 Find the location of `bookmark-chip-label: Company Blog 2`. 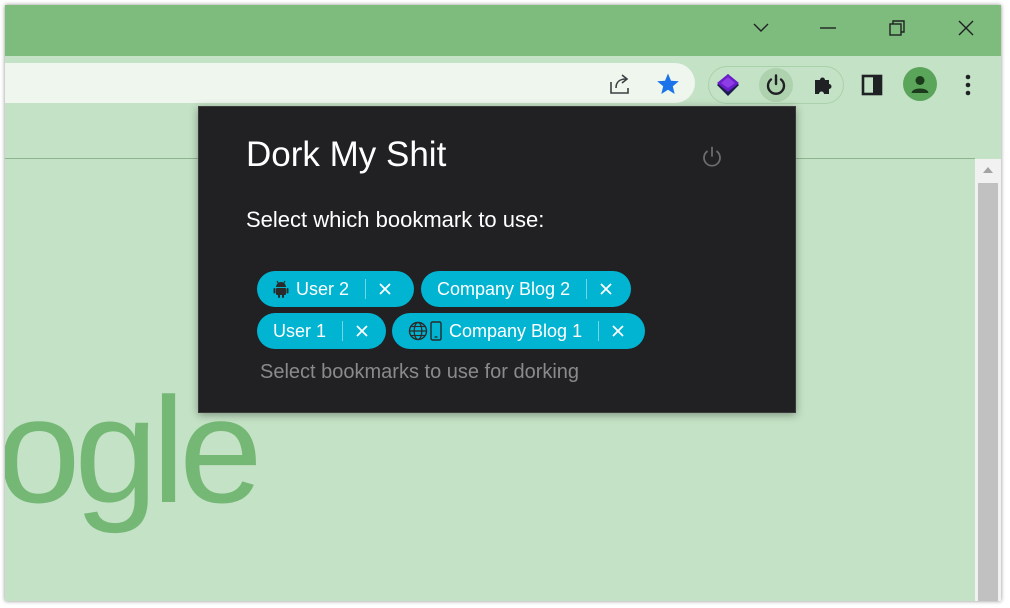

bookmark-chip-label: Company Blog 2 is located at coordinates (504, 288).